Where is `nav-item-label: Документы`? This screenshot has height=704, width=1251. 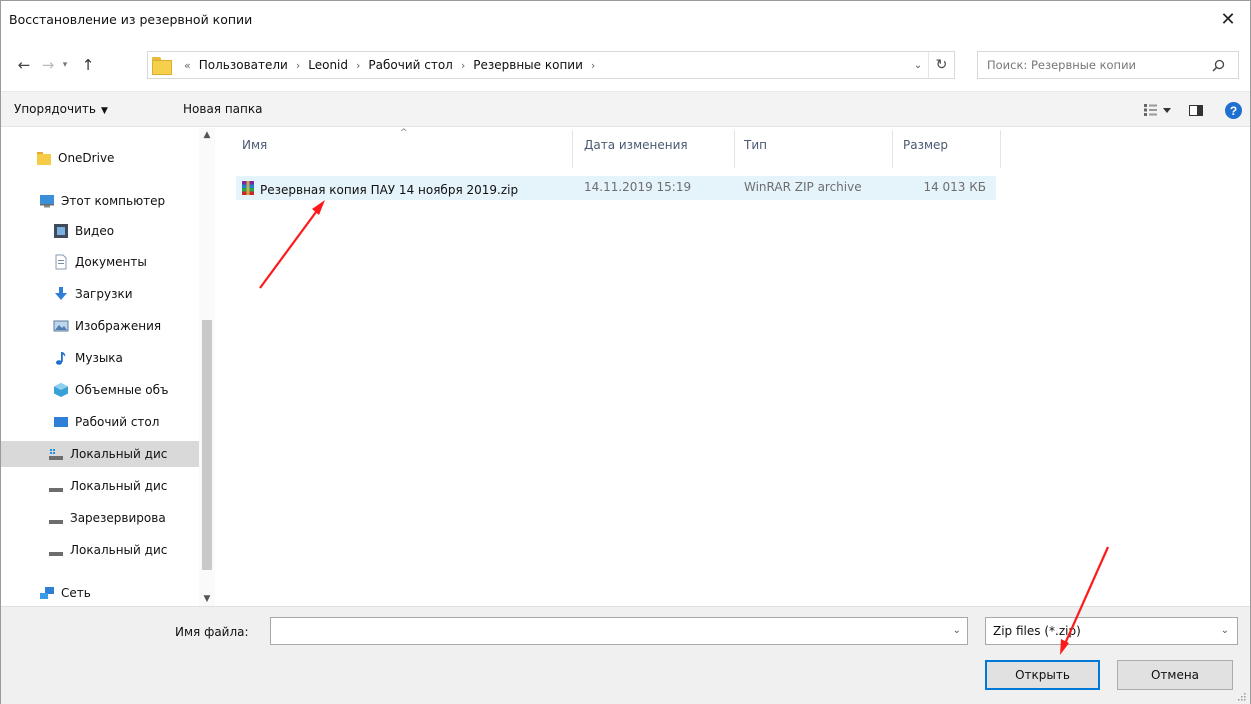 nav-item-label: Документы is located at coordinates (111, 262).